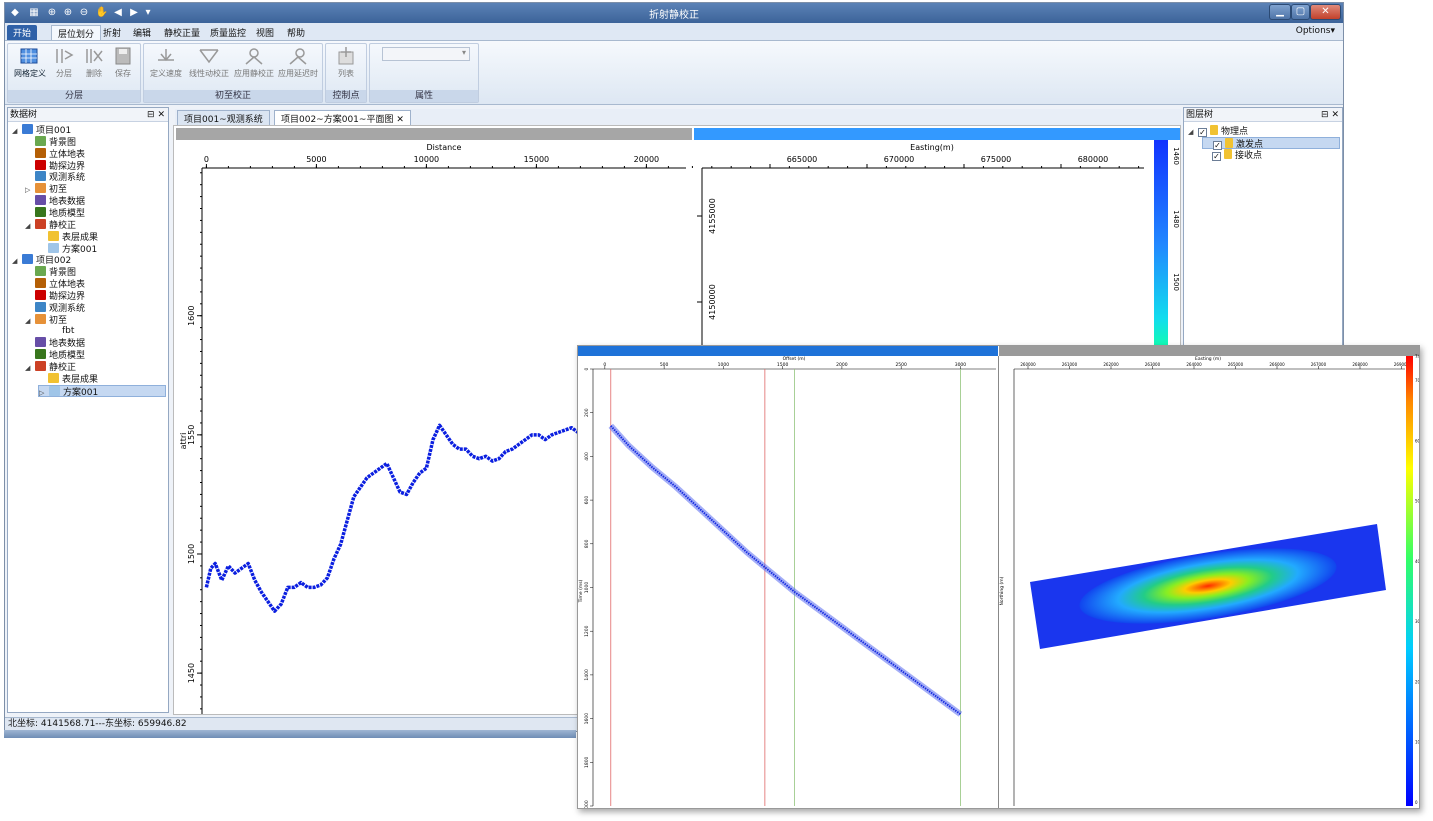 The width and height of the screenshot is (1433, 821). What do you see at coordinates (67, 166) in the screenshot?
I see `tree-item-label: 勘探边界` at bounding box center [67, 166].